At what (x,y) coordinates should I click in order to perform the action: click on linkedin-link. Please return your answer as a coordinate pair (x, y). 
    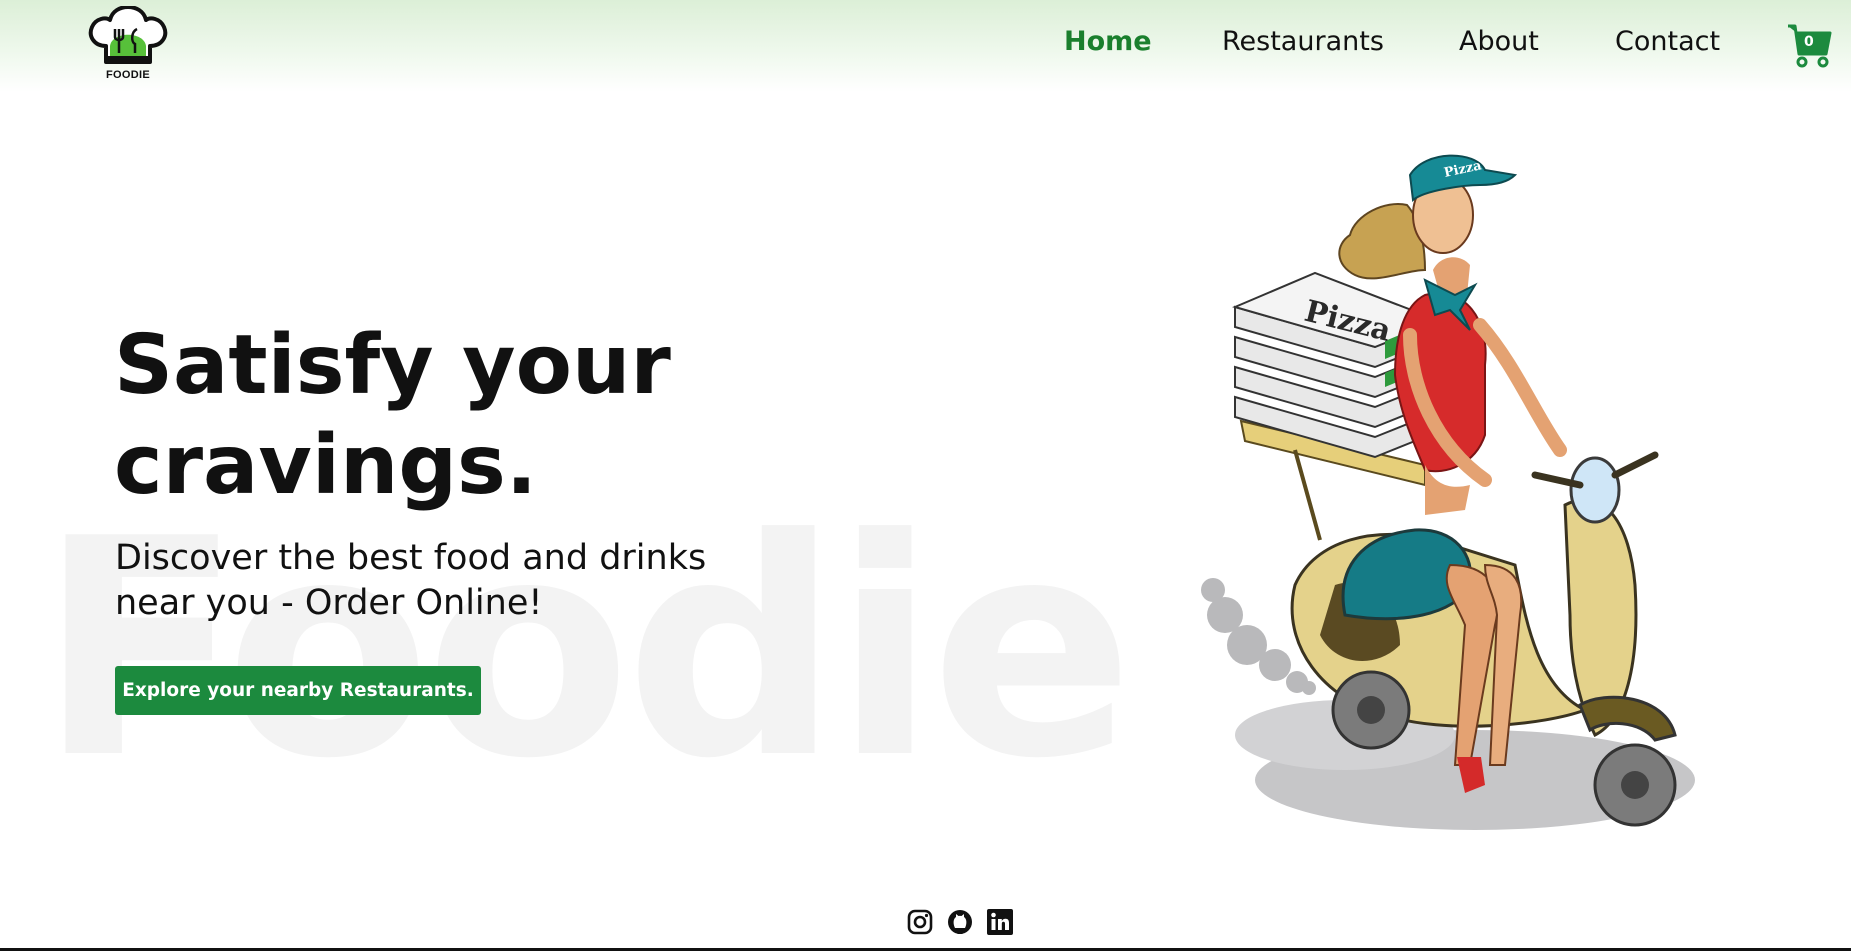
    Looking at the image, I should click on (1000, 922).